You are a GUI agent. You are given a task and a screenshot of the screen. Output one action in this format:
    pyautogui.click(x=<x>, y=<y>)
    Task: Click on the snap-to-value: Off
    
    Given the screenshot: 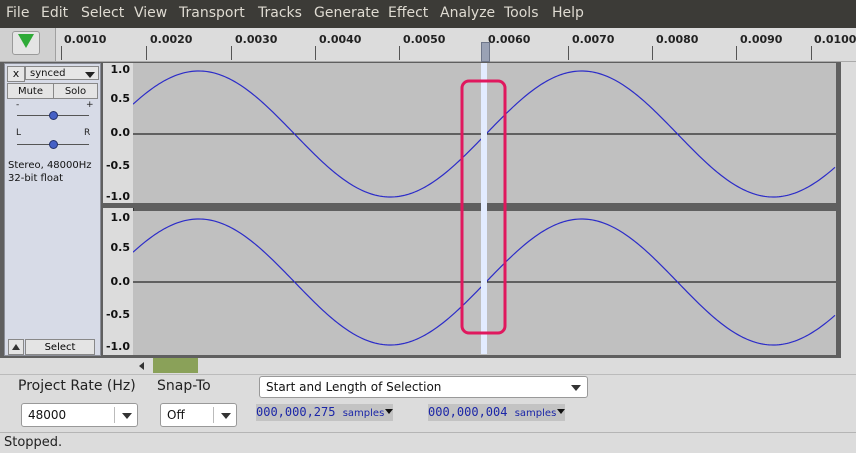 What is the action you would take?
    pyautogui.click(x=176, y=415)
    